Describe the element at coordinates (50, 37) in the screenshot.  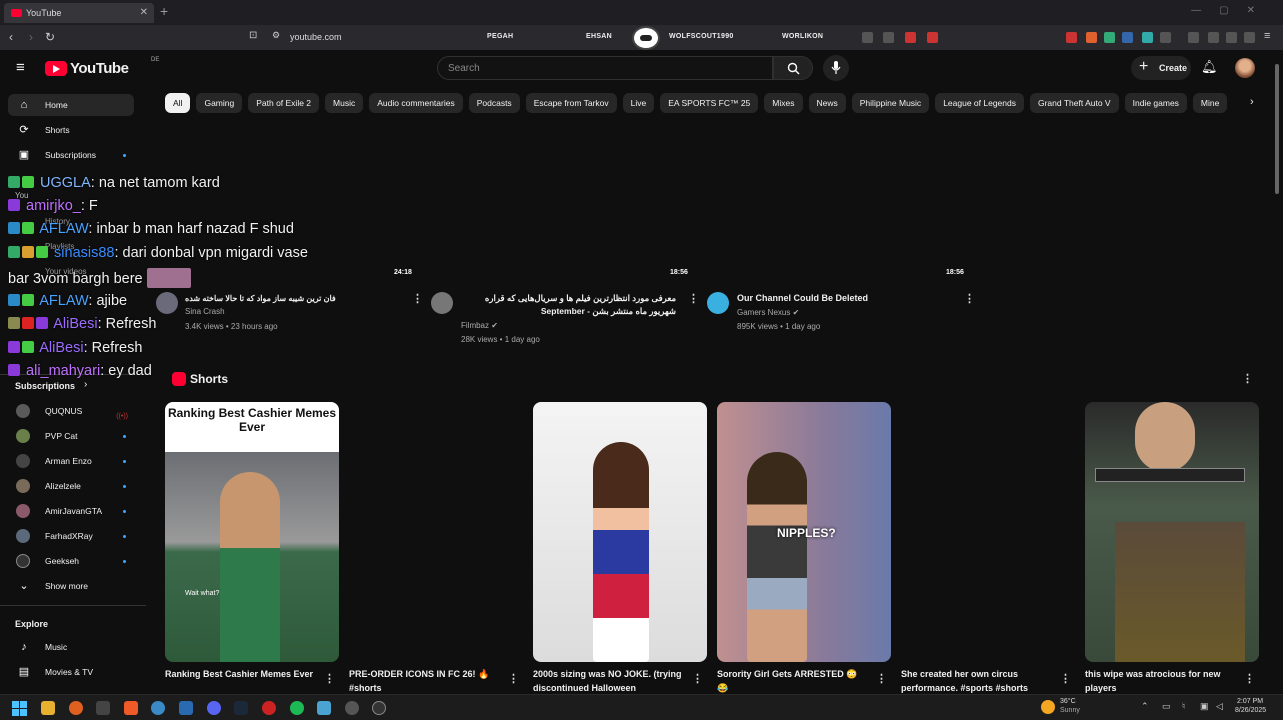
I see `reload-icon: ↻` at that location.